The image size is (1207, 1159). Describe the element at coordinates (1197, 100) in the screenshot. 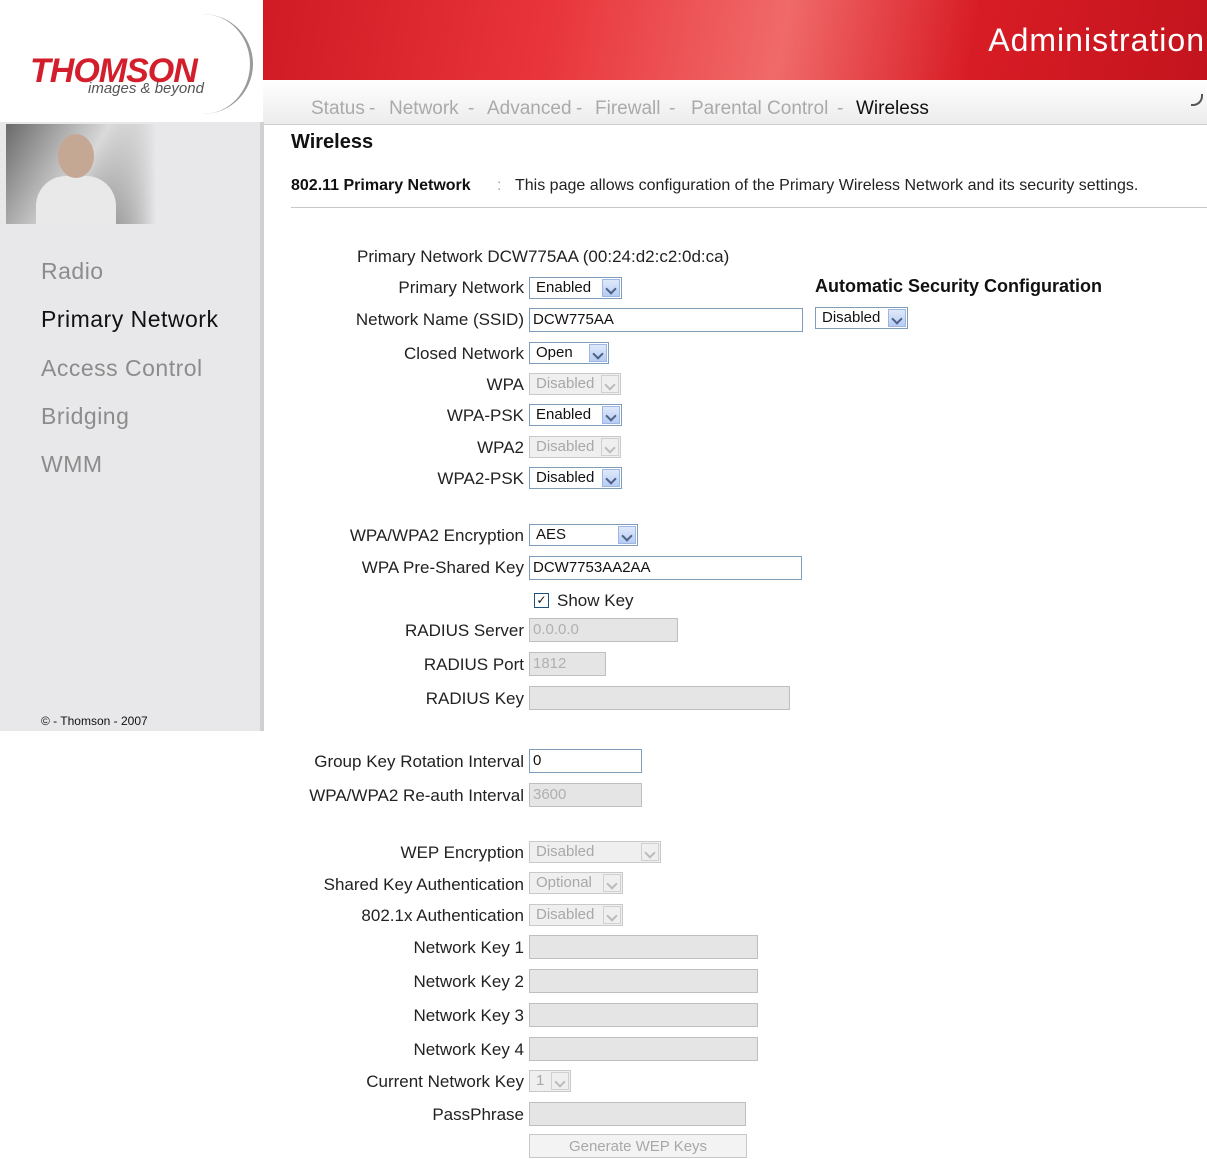

I see `refresh-icon` at that location.